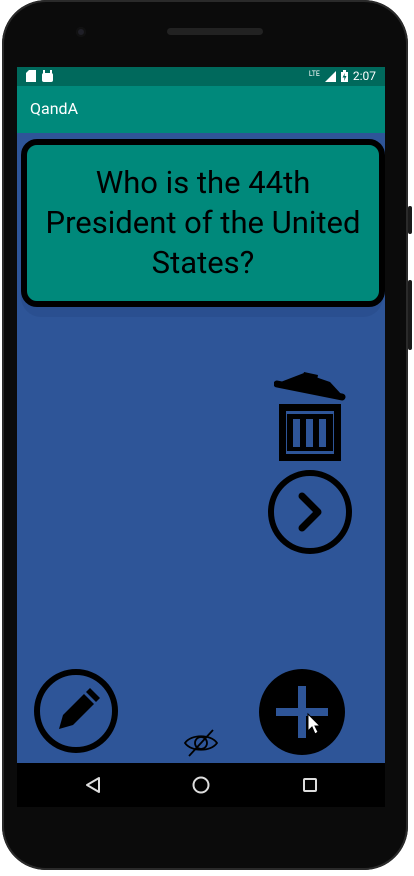  I want to click on android-icon, so click(47, 76).